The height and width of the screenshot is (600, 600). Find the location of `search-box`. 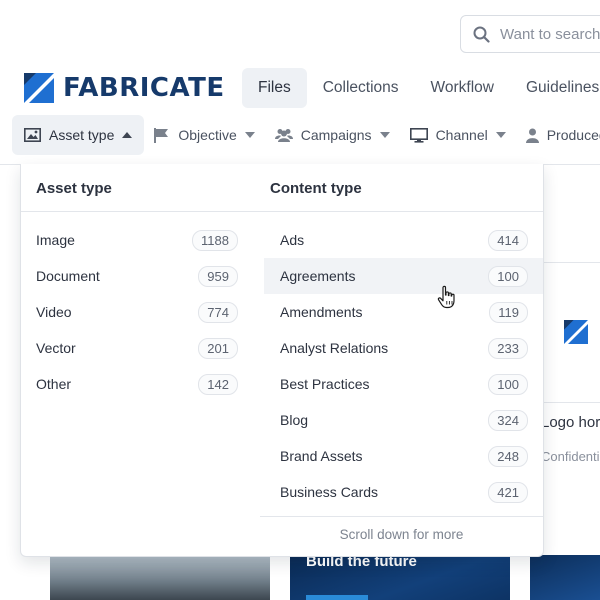

search-box is located at coordinates (530, 34).